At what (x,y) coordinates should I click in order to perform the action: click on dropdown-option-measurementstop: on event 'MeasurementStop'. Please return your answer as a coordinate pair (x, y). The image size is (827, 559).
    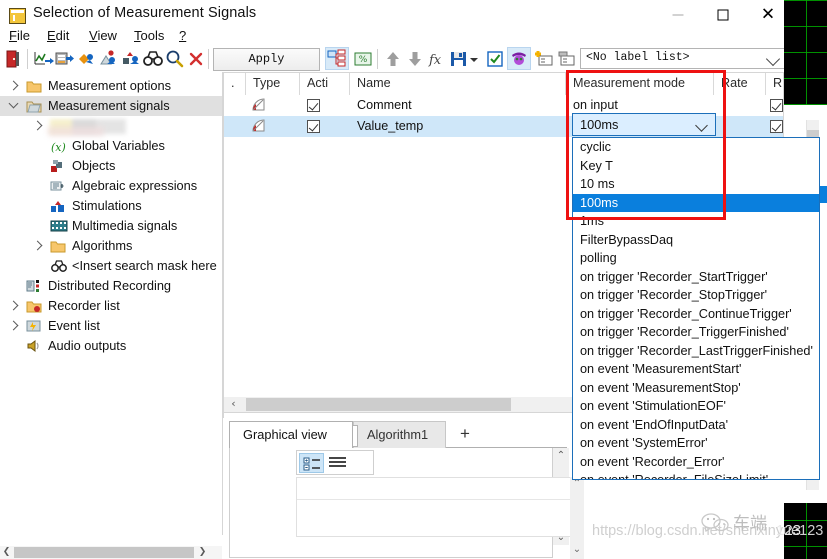
    Looking at the image, I should click on (696, 388).